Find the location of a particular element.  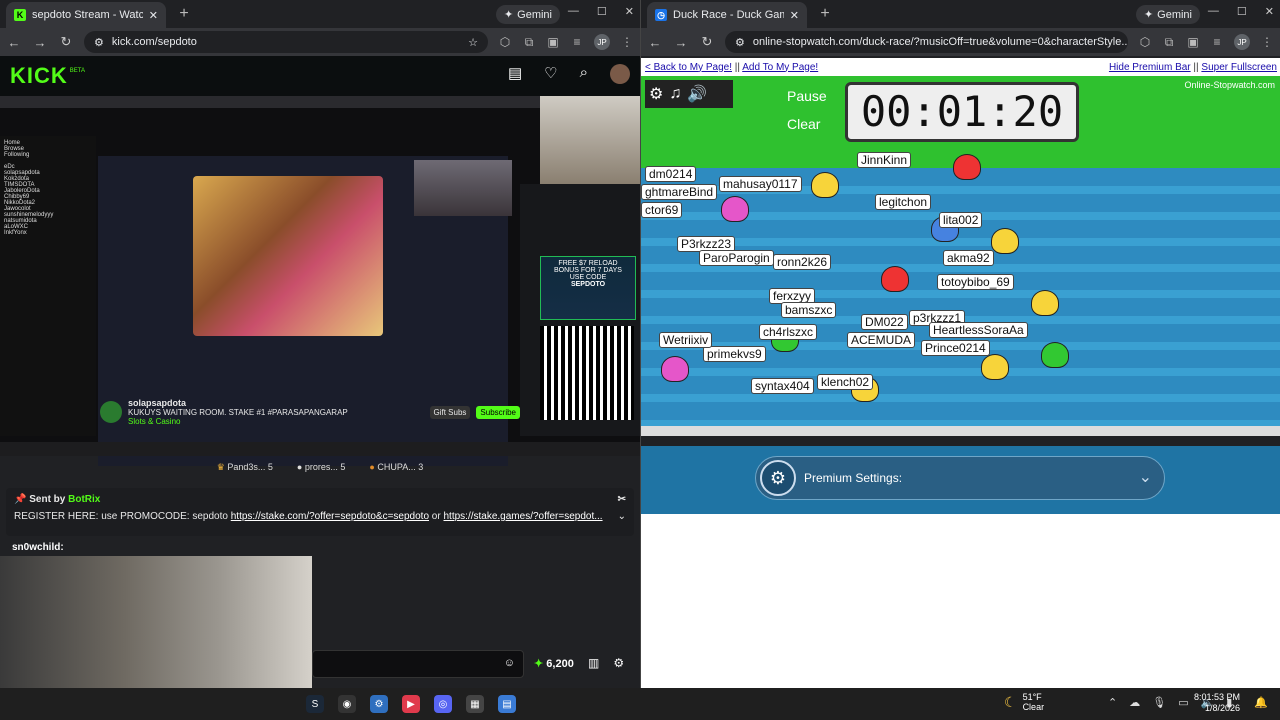

heart-icon: ♡ is located at coordinates (550, 74).